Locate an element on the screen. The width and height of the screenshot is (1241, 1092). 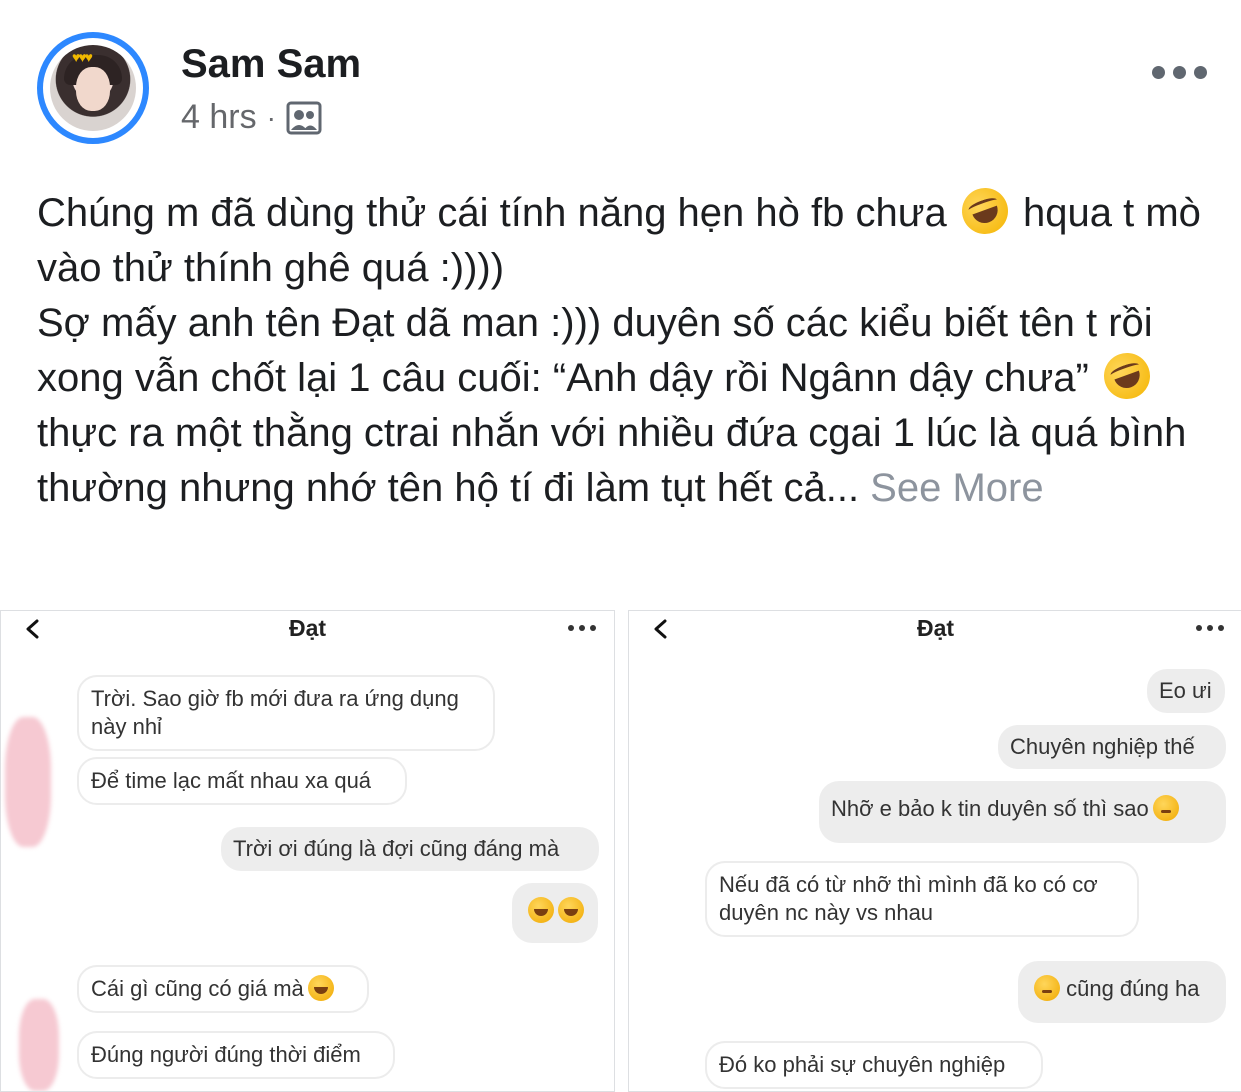
message-bubble: cũng đúng ha is located at coordinates (1122, 992).